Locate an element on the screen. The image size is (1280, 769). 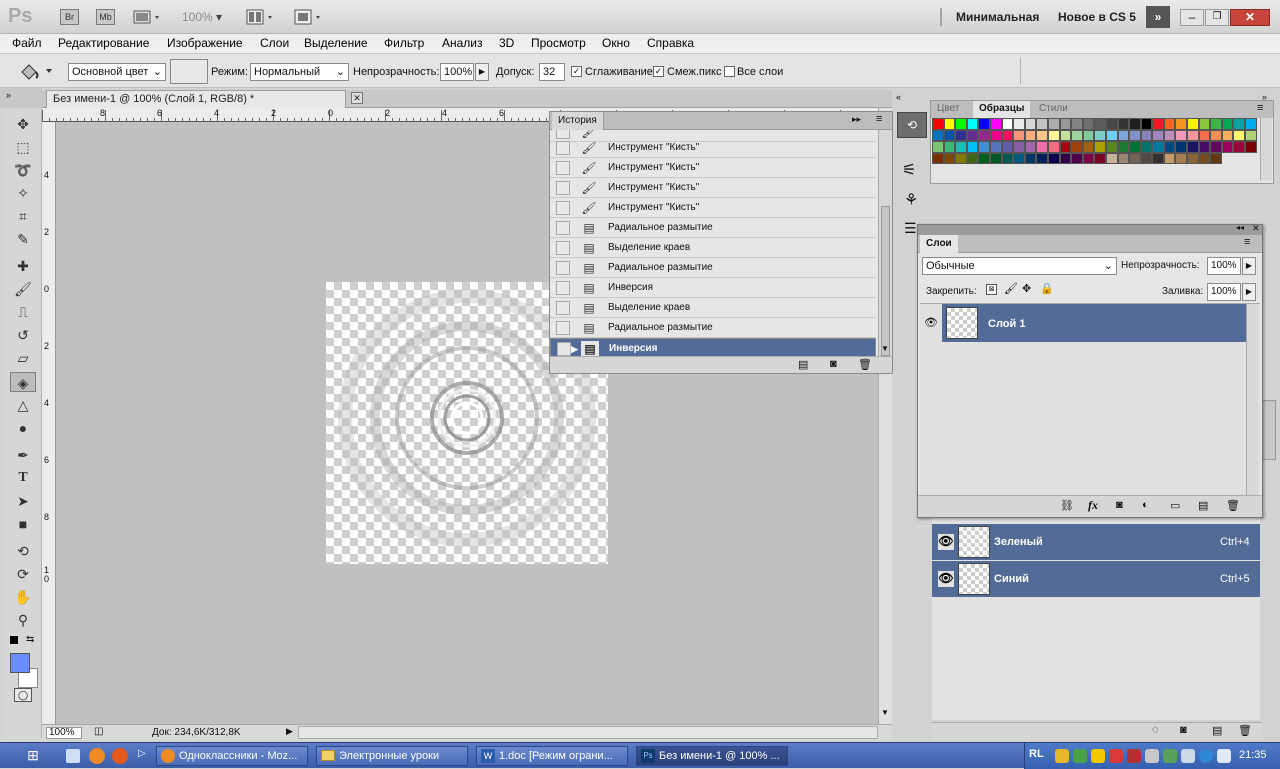
taskbar-item-photoshop: Без имени-1 @ 100% ... Ps is located at coordinates (712, 756).